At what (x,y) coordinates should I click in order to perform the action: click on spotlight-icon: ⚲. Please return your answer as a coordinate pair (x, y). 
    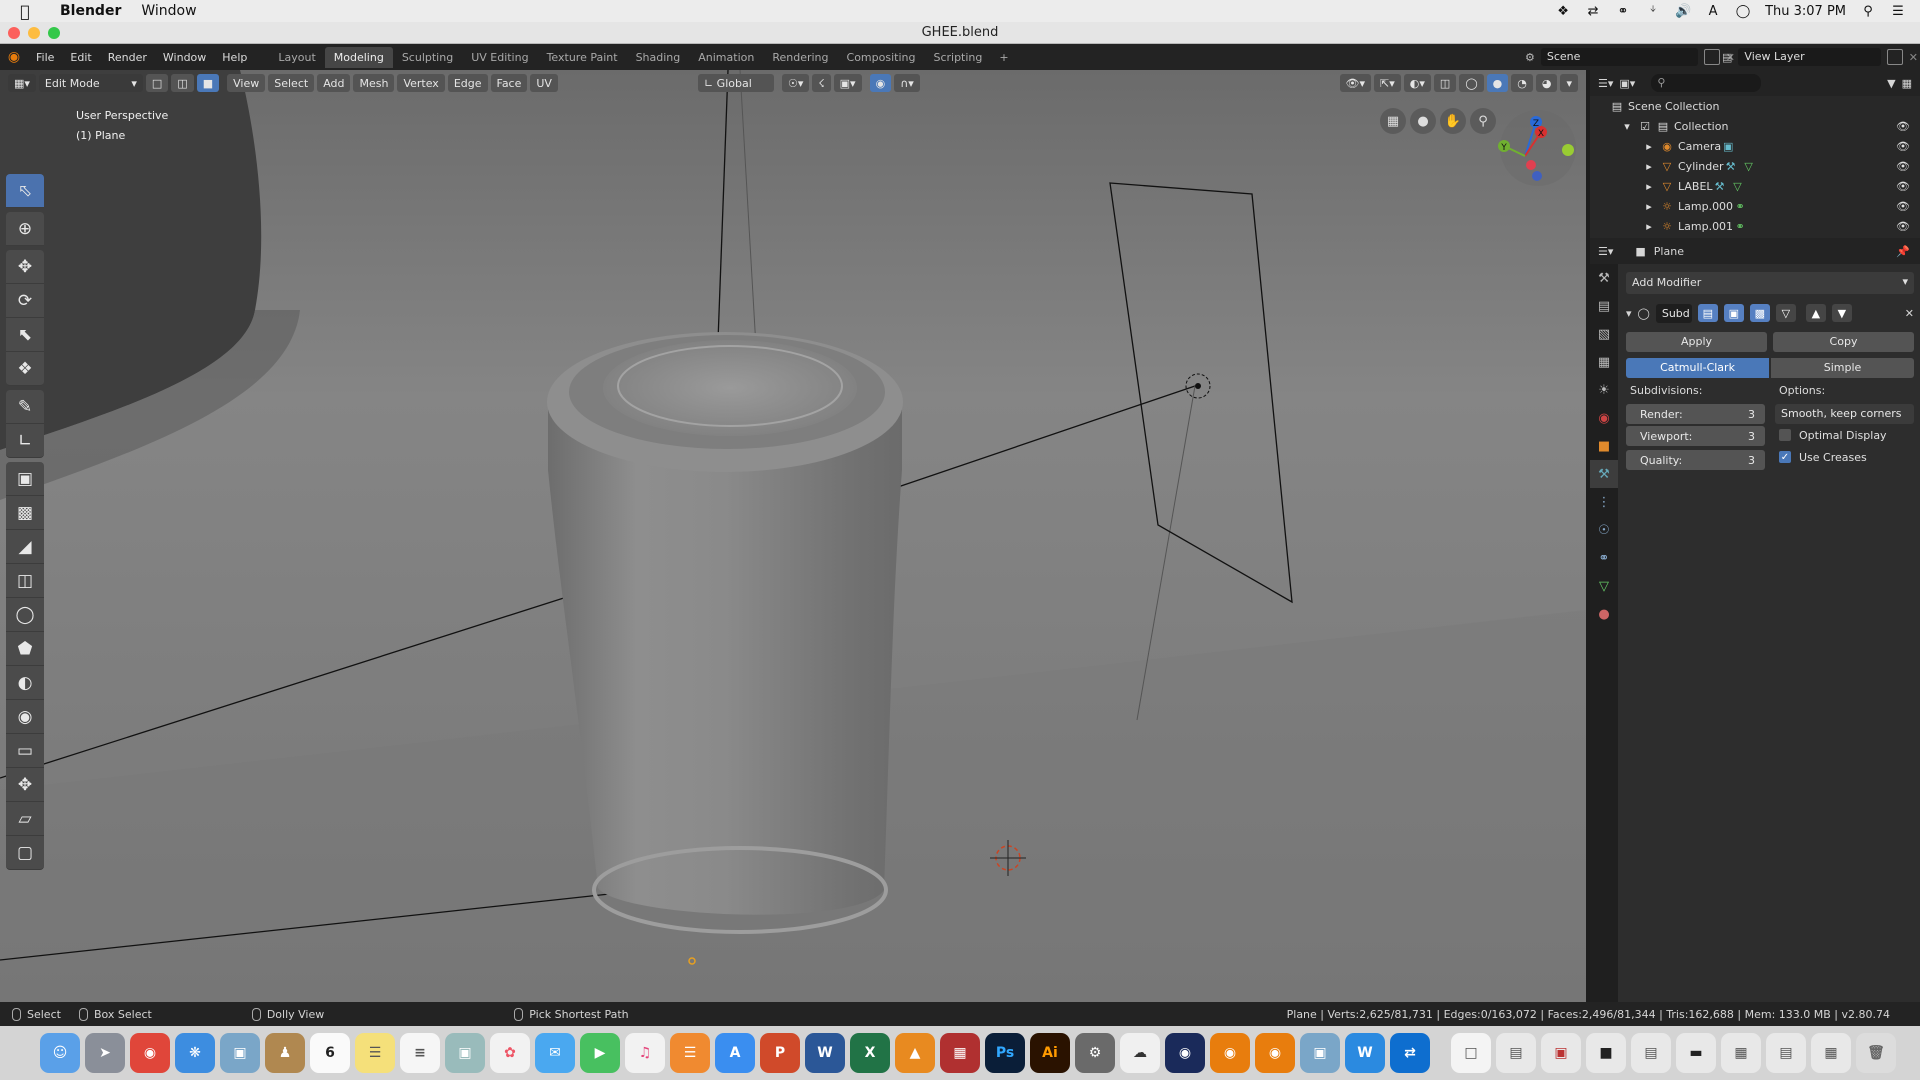
    Looking at the image, I should click on (1868, 11).